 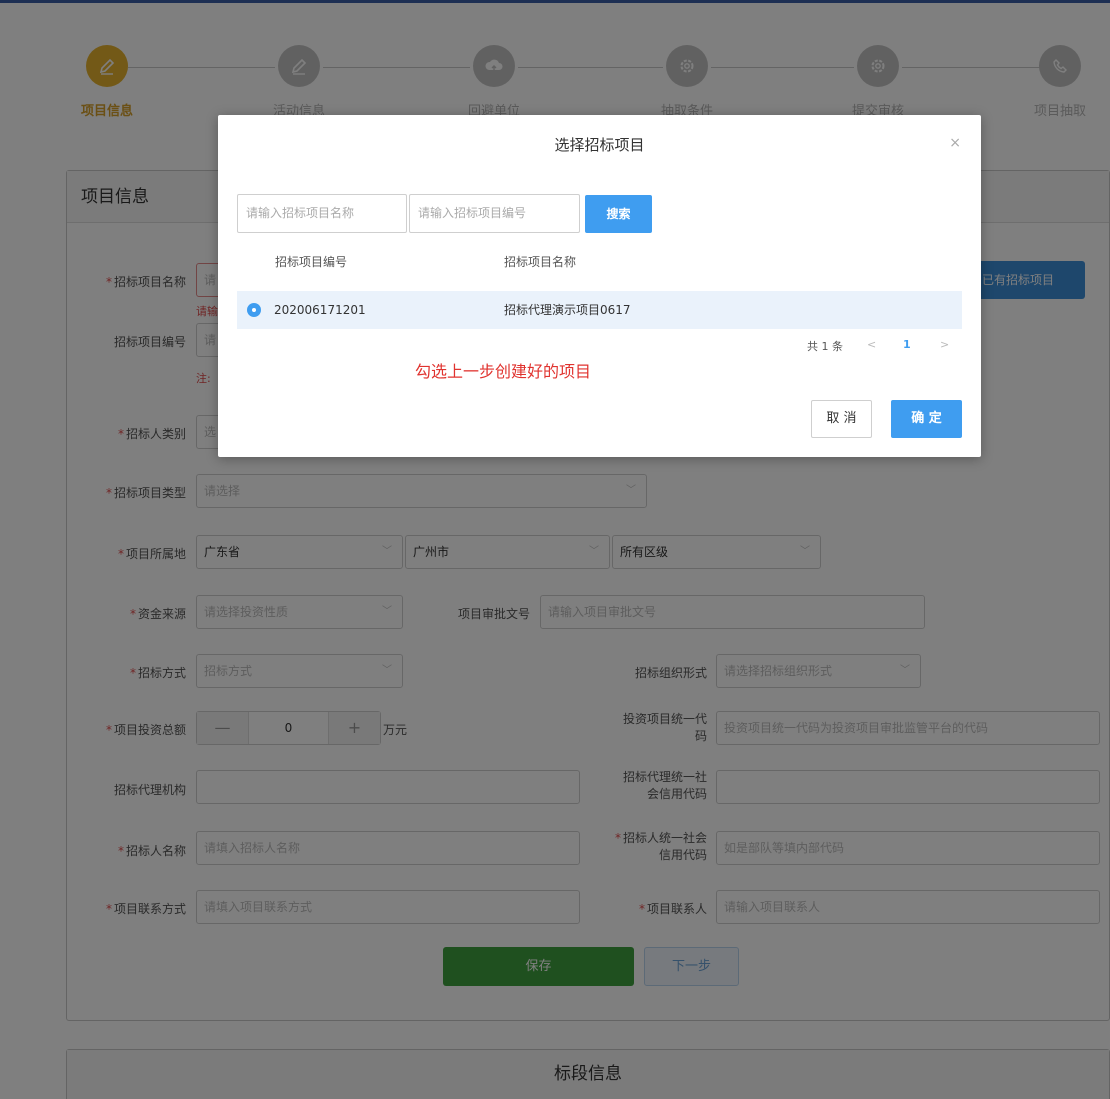 What do you see at coordinates (311, 262) in the screenshot?
I see `column-header-project-no: 招标项目编号` at bounding box center [311, 262].